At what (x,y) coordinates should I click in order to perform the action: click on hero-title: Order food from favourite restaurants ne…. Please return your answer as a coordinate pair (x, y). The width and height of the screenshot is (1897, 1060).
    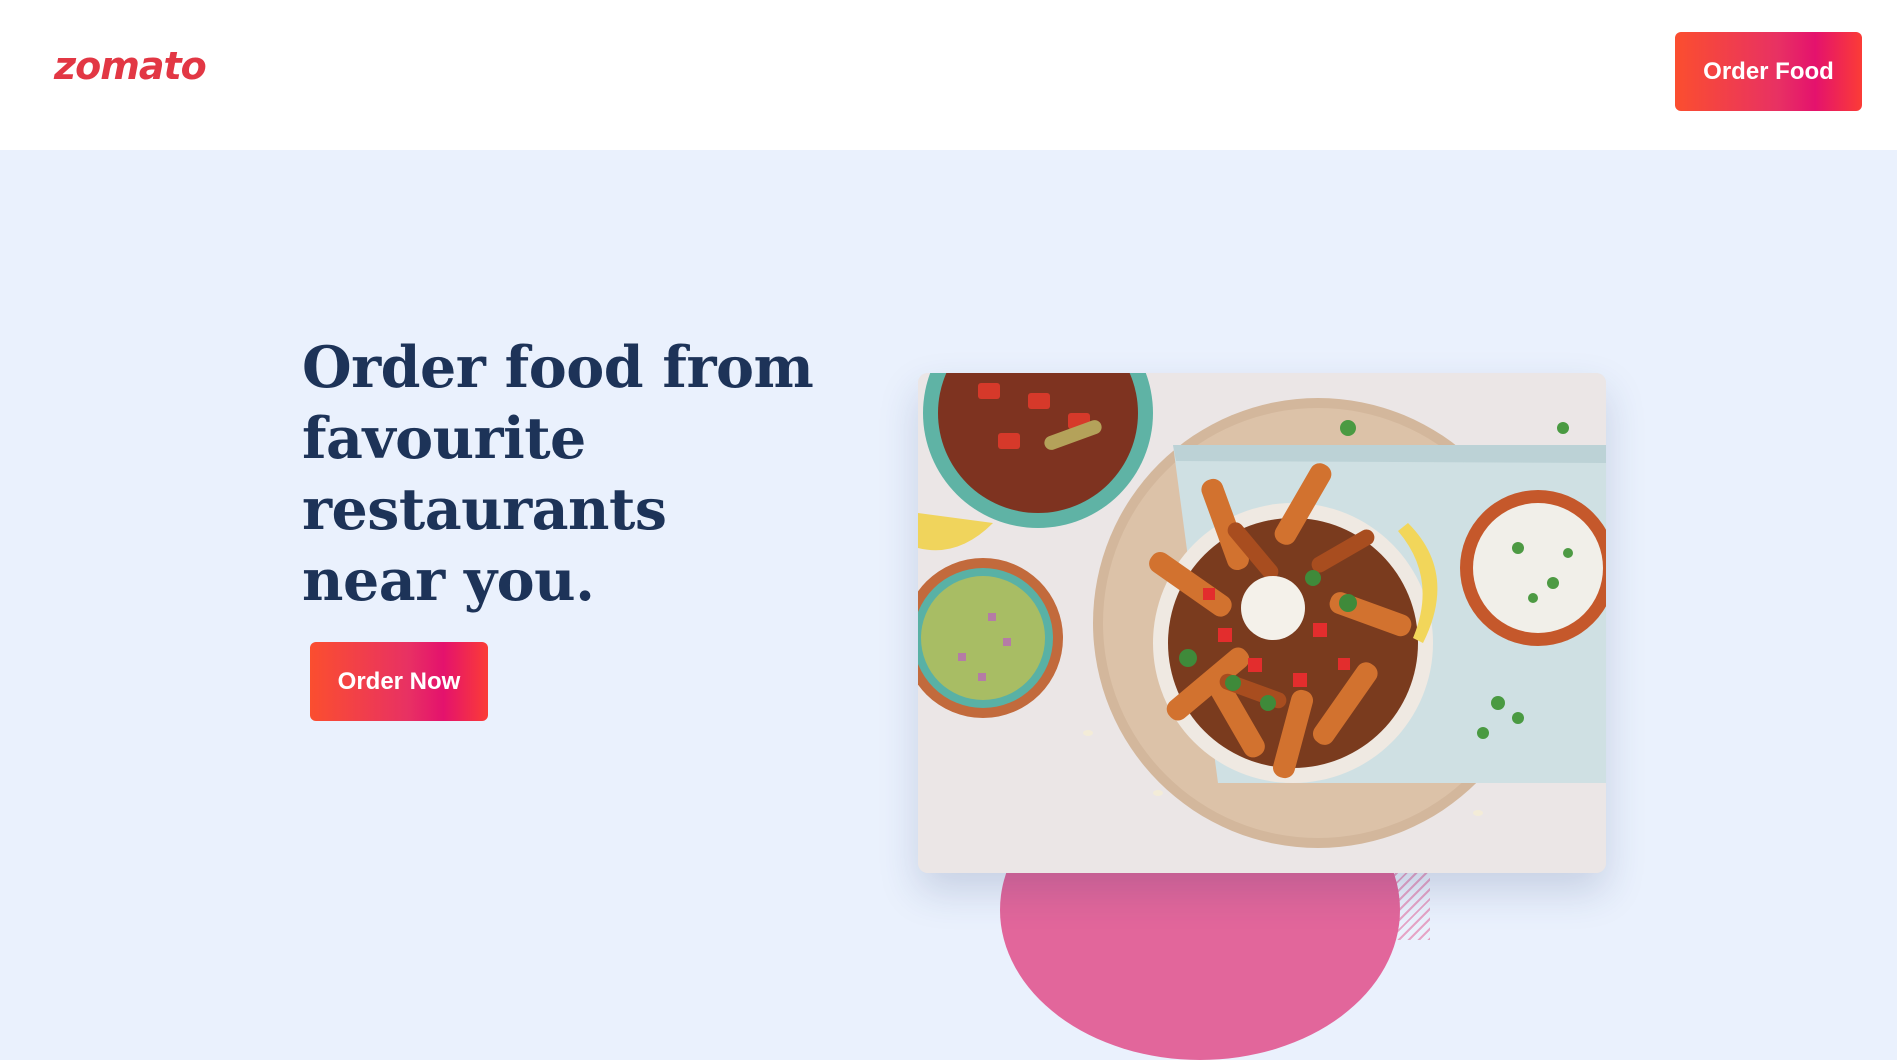
    Looking at the image, I should click on (558, 474).